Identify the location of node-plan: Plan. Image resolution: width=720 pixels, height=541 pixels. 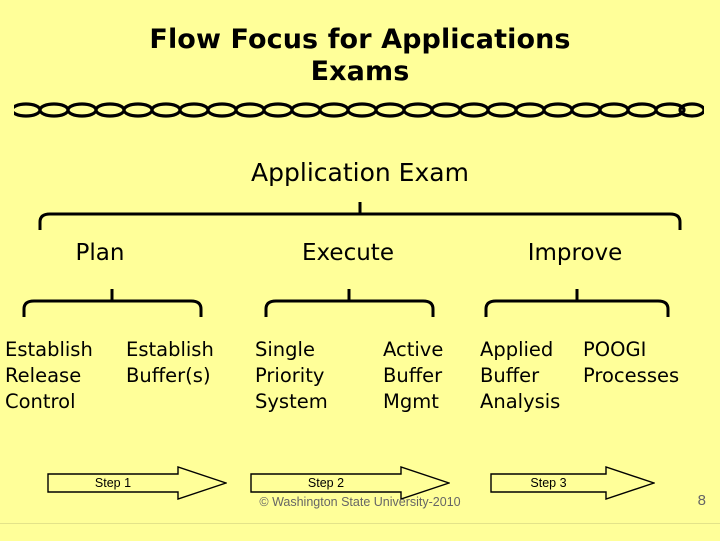
(100, 253).